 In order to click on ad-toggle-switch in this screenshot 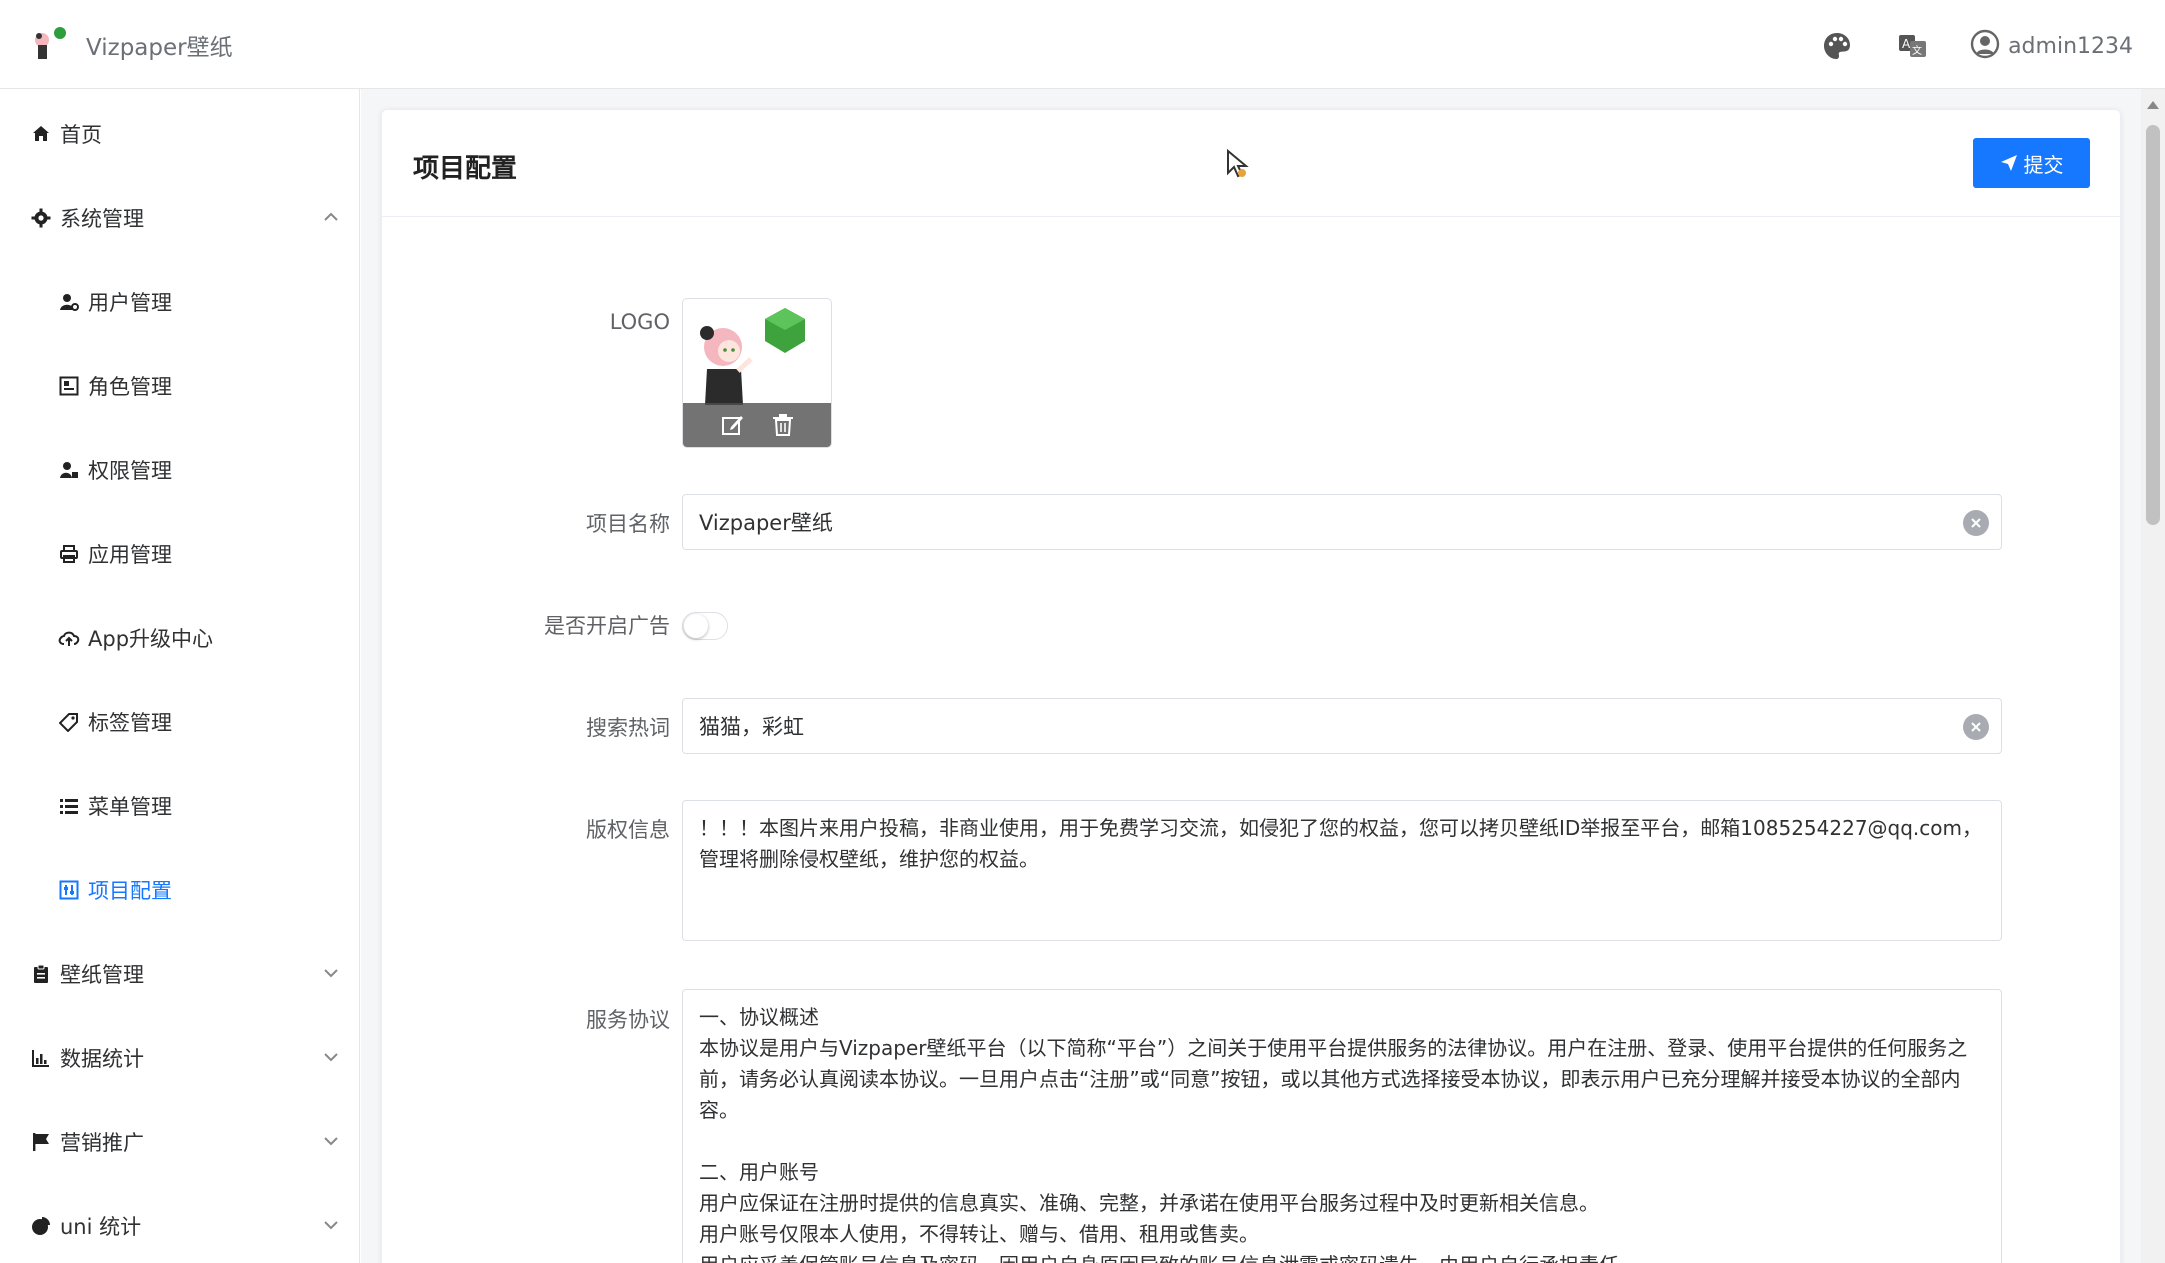, I will do `click(705, 626)`.